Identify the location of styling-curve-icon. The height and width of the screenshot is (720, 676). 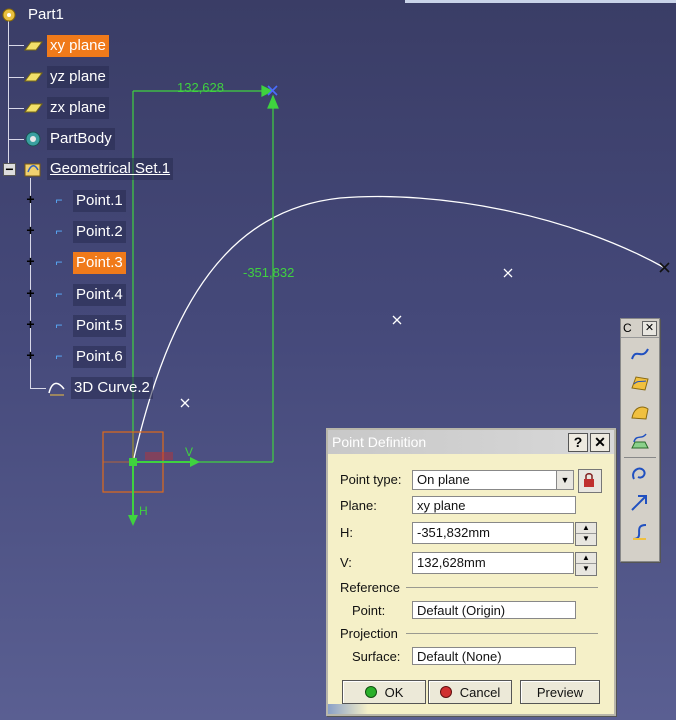
(639, 532).